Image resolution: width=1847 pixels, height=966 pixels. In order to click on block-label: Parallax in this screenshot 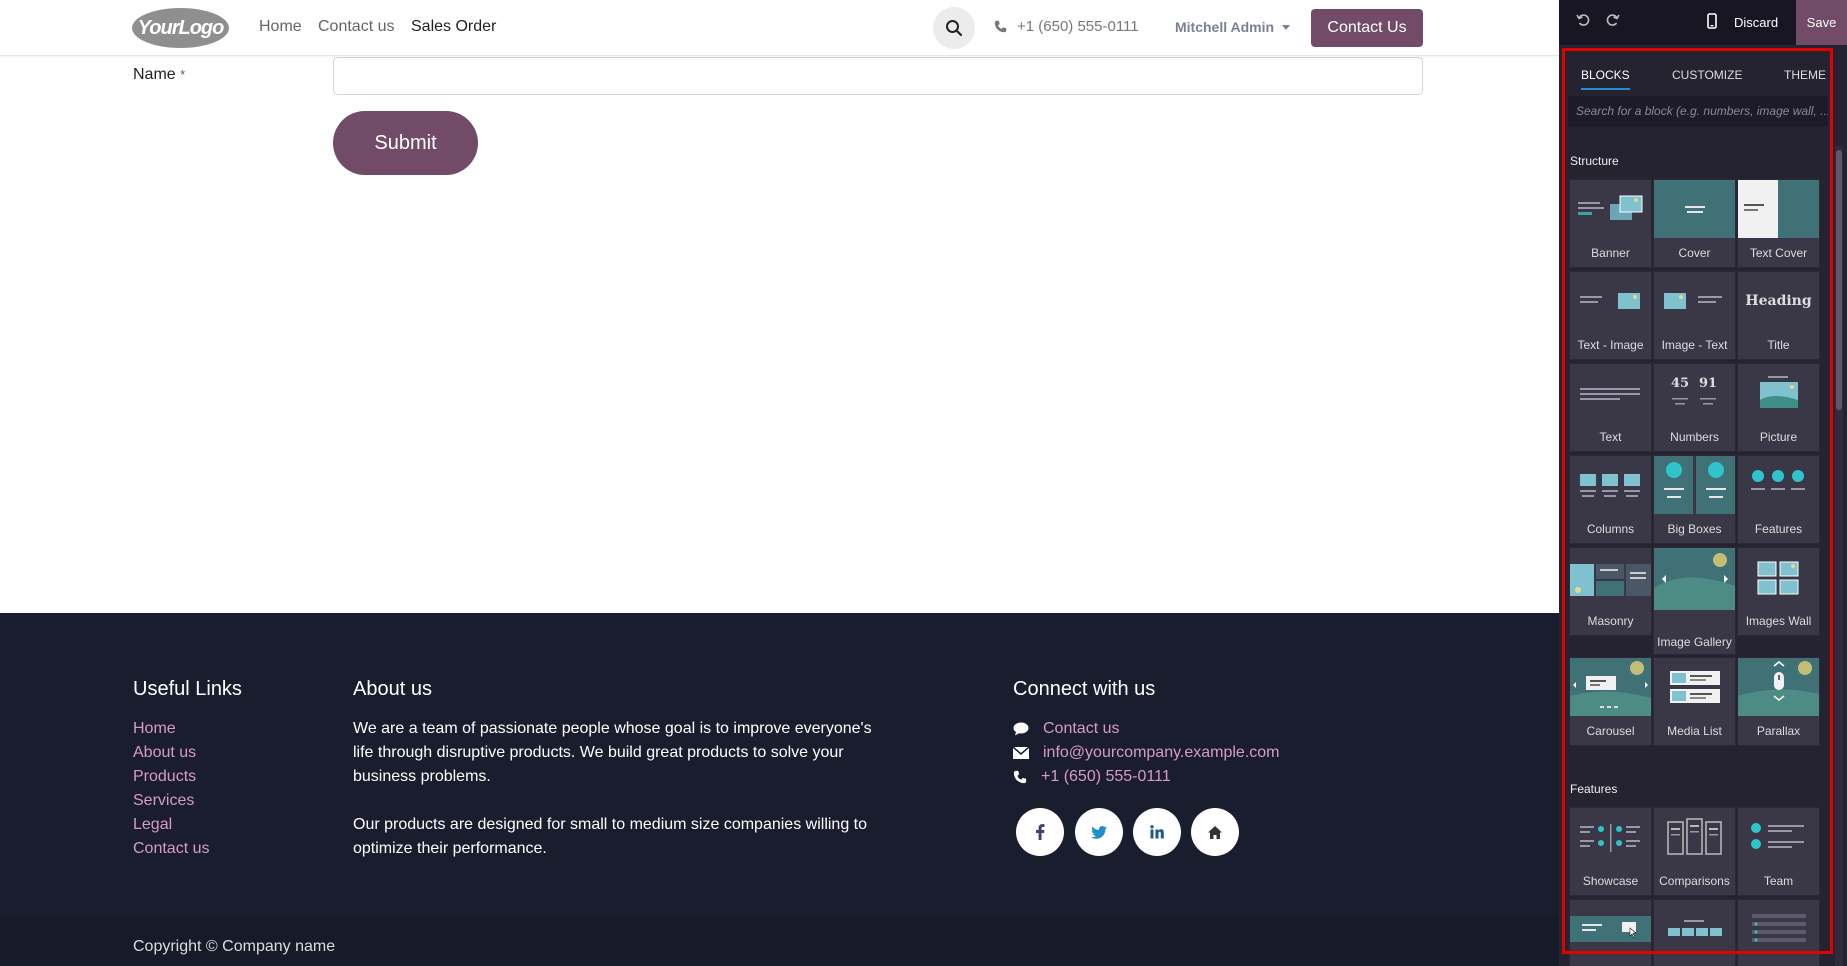, I will do `click(1778, 731)`.